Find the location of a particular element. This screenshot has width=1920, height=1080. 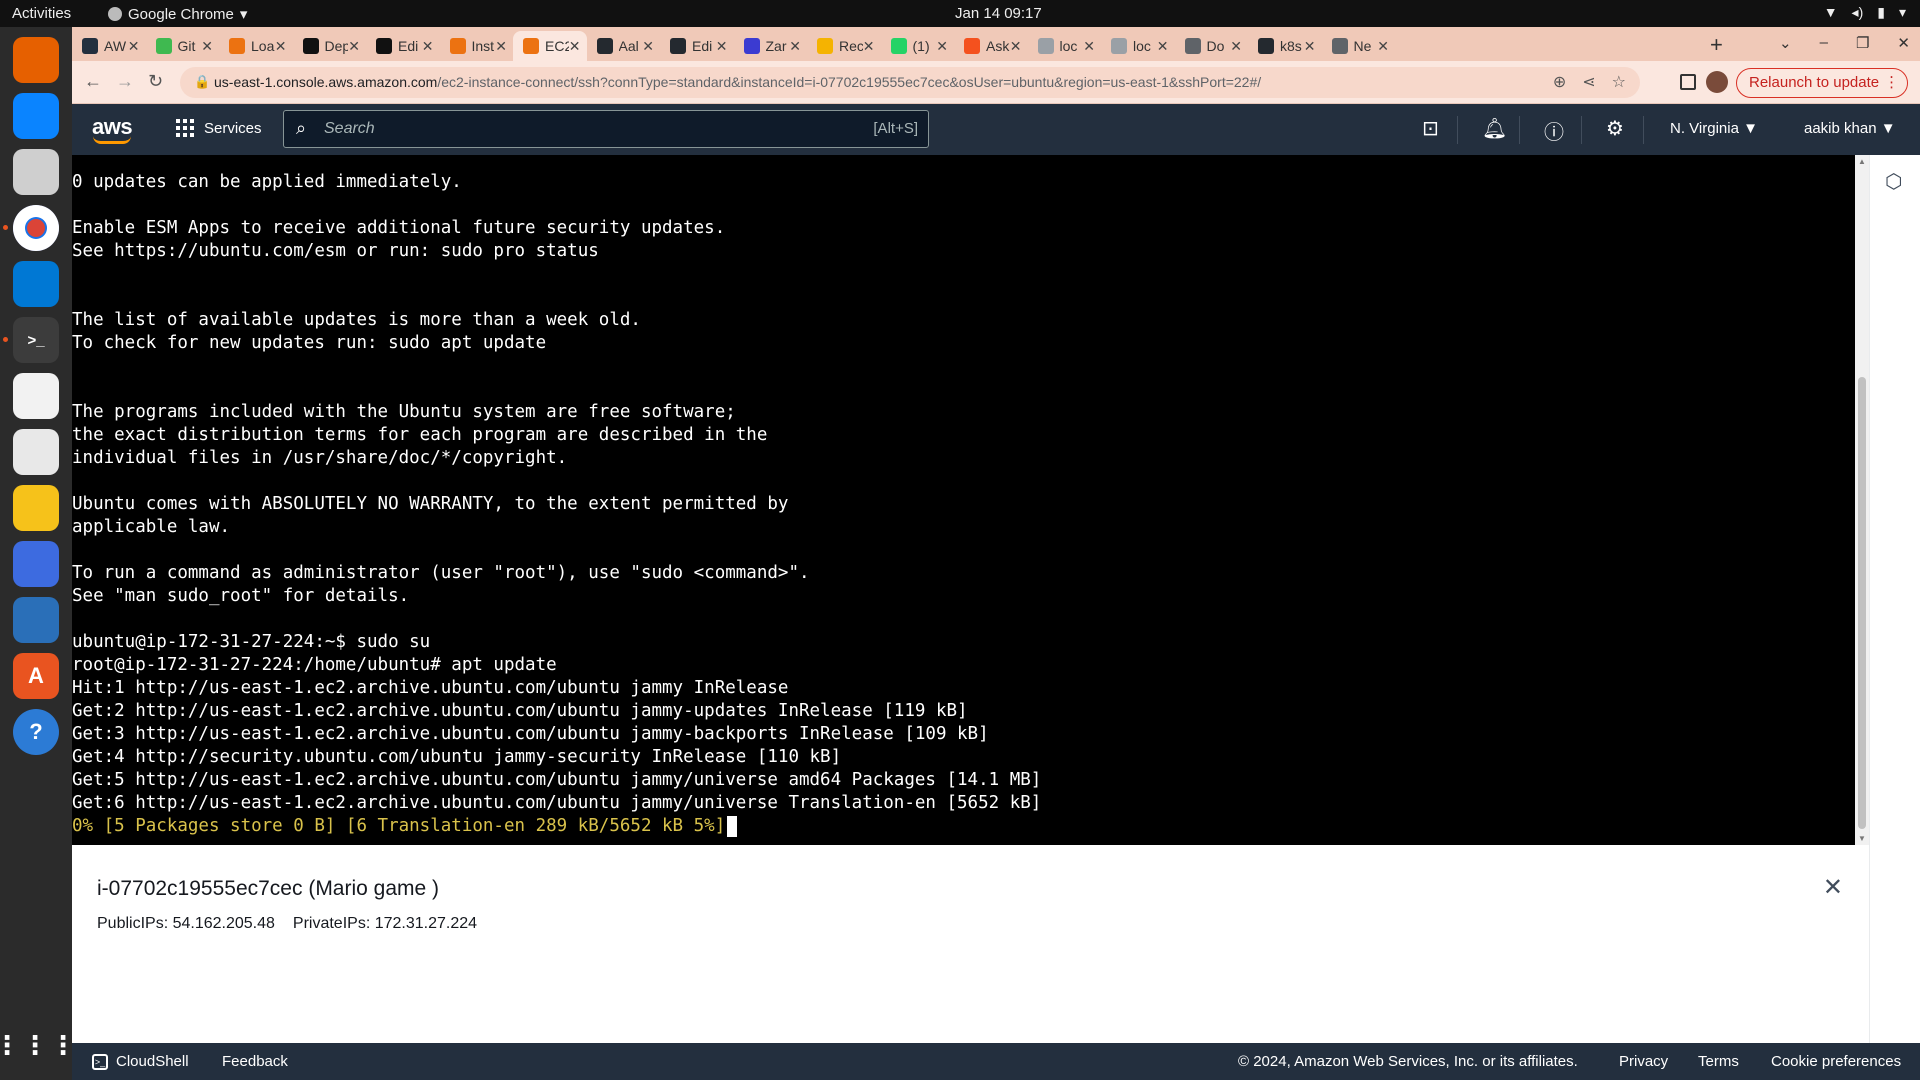

account-menu: aakib khan ▼ is located at coordinates (1850, 128).